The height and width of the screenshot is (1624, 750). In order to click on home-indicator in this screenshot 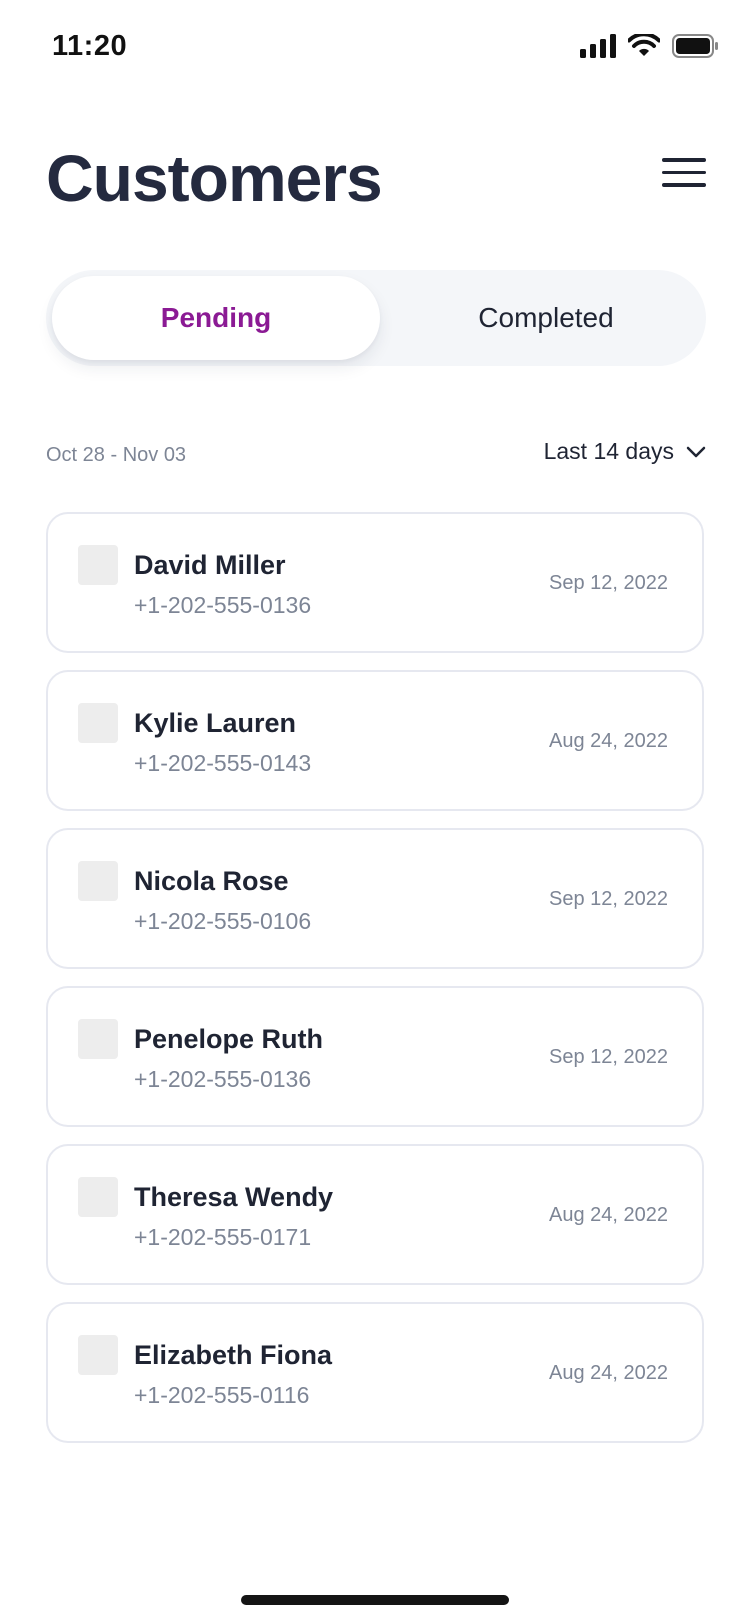, I will do `click(375, 1600)`.